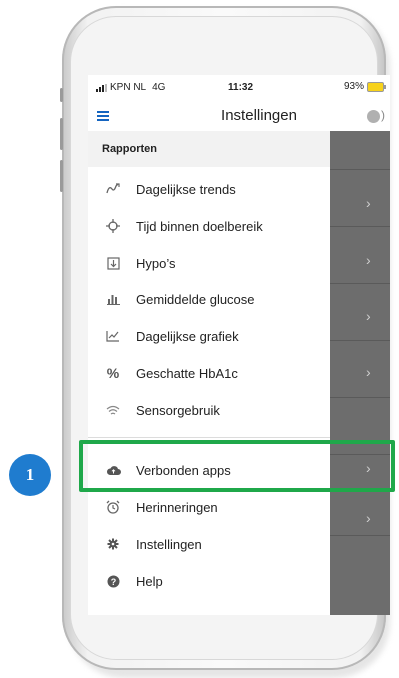 The image size is (399, 678). Describe the element at coordinates (149, 581) in the screenshot. I see `menu-item-label: Help` at that location.